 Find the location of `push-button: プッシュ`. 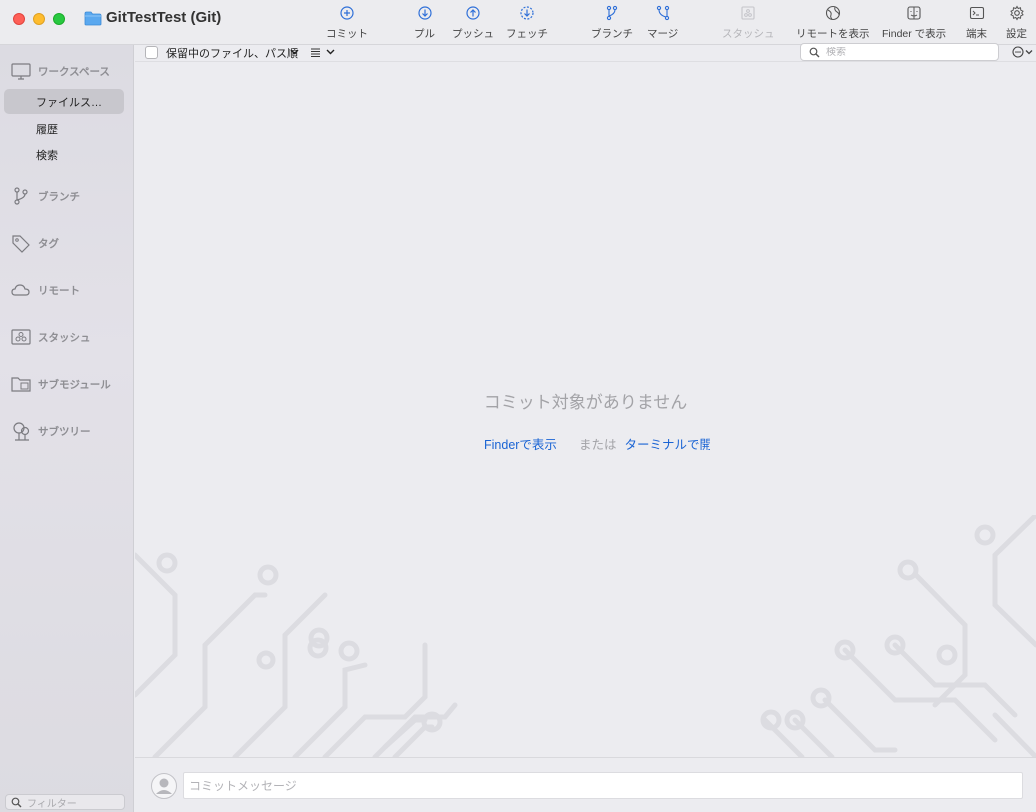

push-button: プッシュ is located at coordinates (473, 23).